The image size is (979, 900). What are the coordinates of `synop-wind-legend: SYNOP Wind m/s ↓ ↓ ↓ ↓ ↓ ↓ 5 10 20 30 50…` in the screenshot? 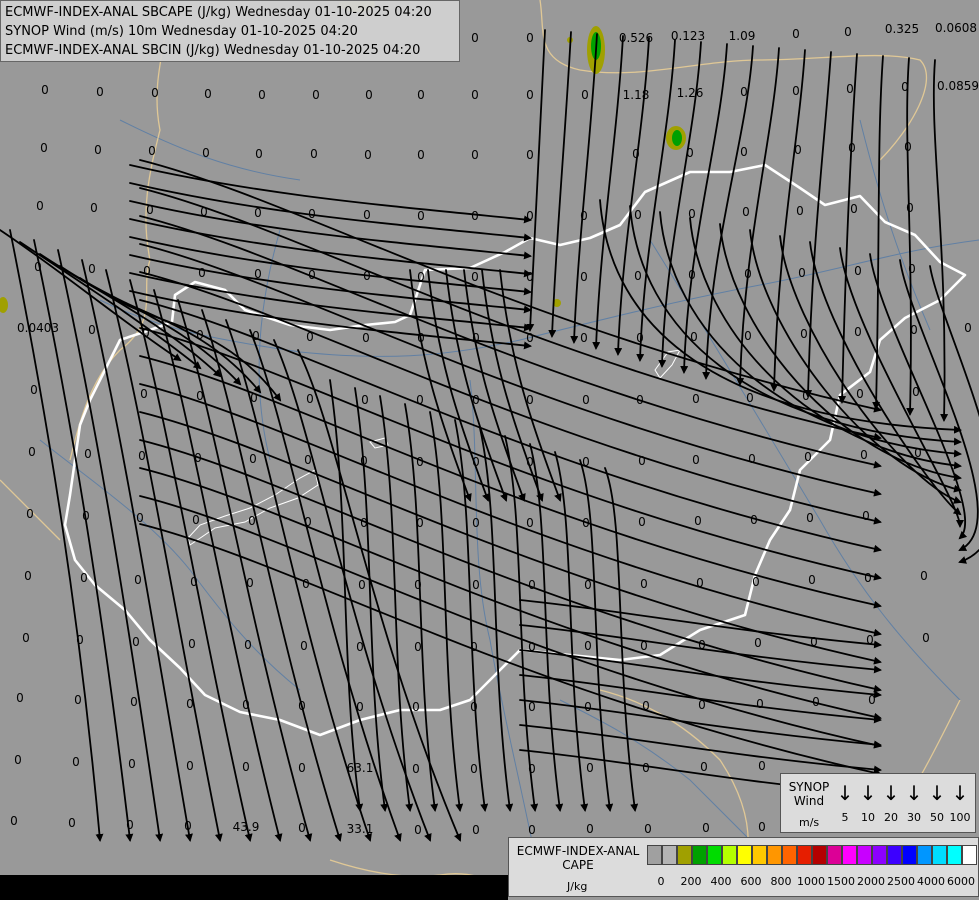 It's located at (878, 803).